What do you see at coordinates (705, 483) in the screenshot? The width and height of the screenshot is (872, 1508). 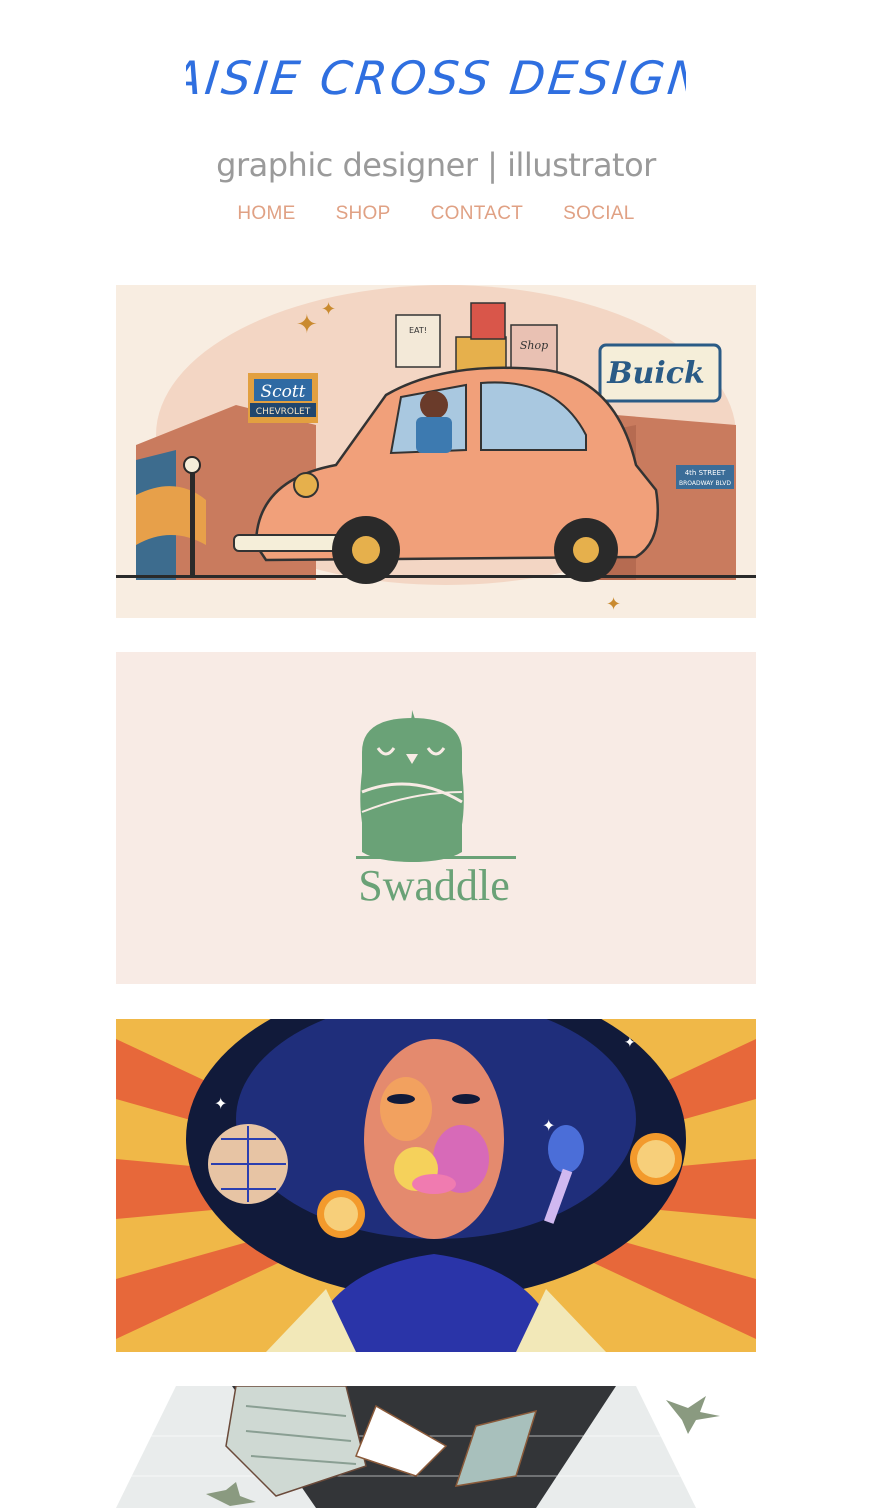 I see `sign-broadway: BROADWAY BLVD` at bounding box center [705, 483].